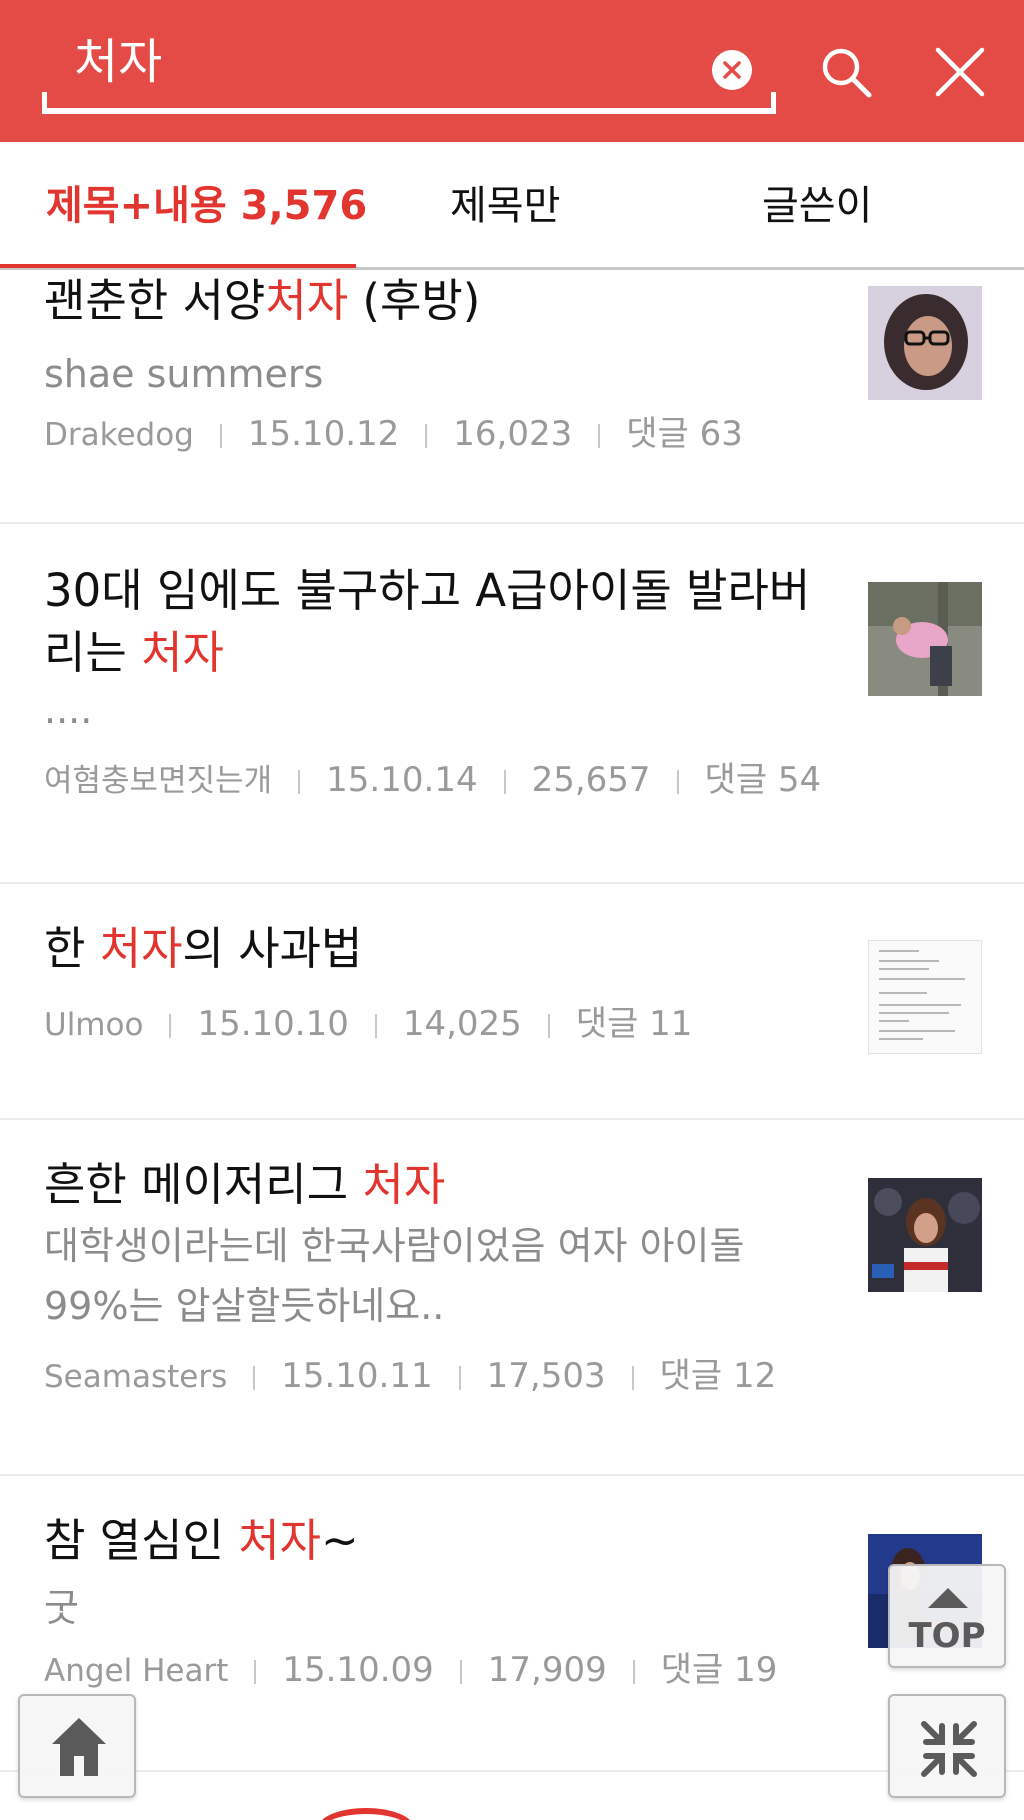  I want to click on result-views: 25,657, so click(591, 780).